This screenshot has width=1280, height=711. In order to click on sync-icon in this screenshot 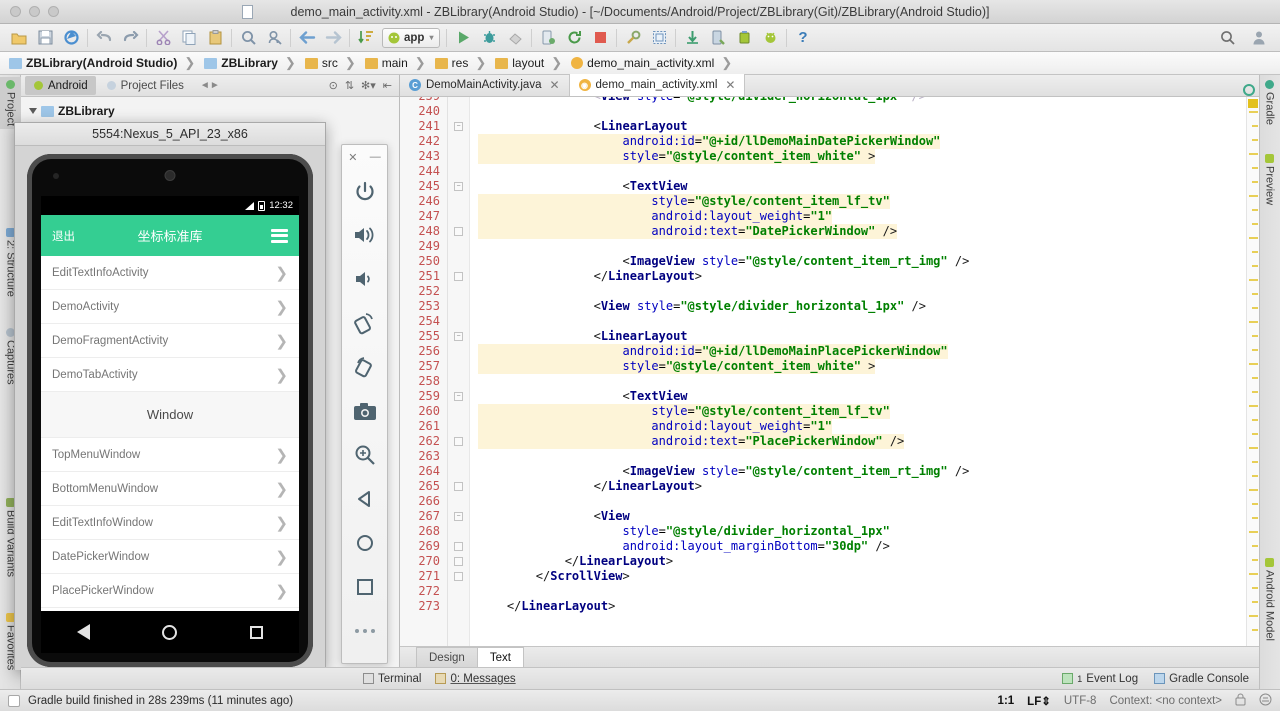, I will do `click(71, 38)`.